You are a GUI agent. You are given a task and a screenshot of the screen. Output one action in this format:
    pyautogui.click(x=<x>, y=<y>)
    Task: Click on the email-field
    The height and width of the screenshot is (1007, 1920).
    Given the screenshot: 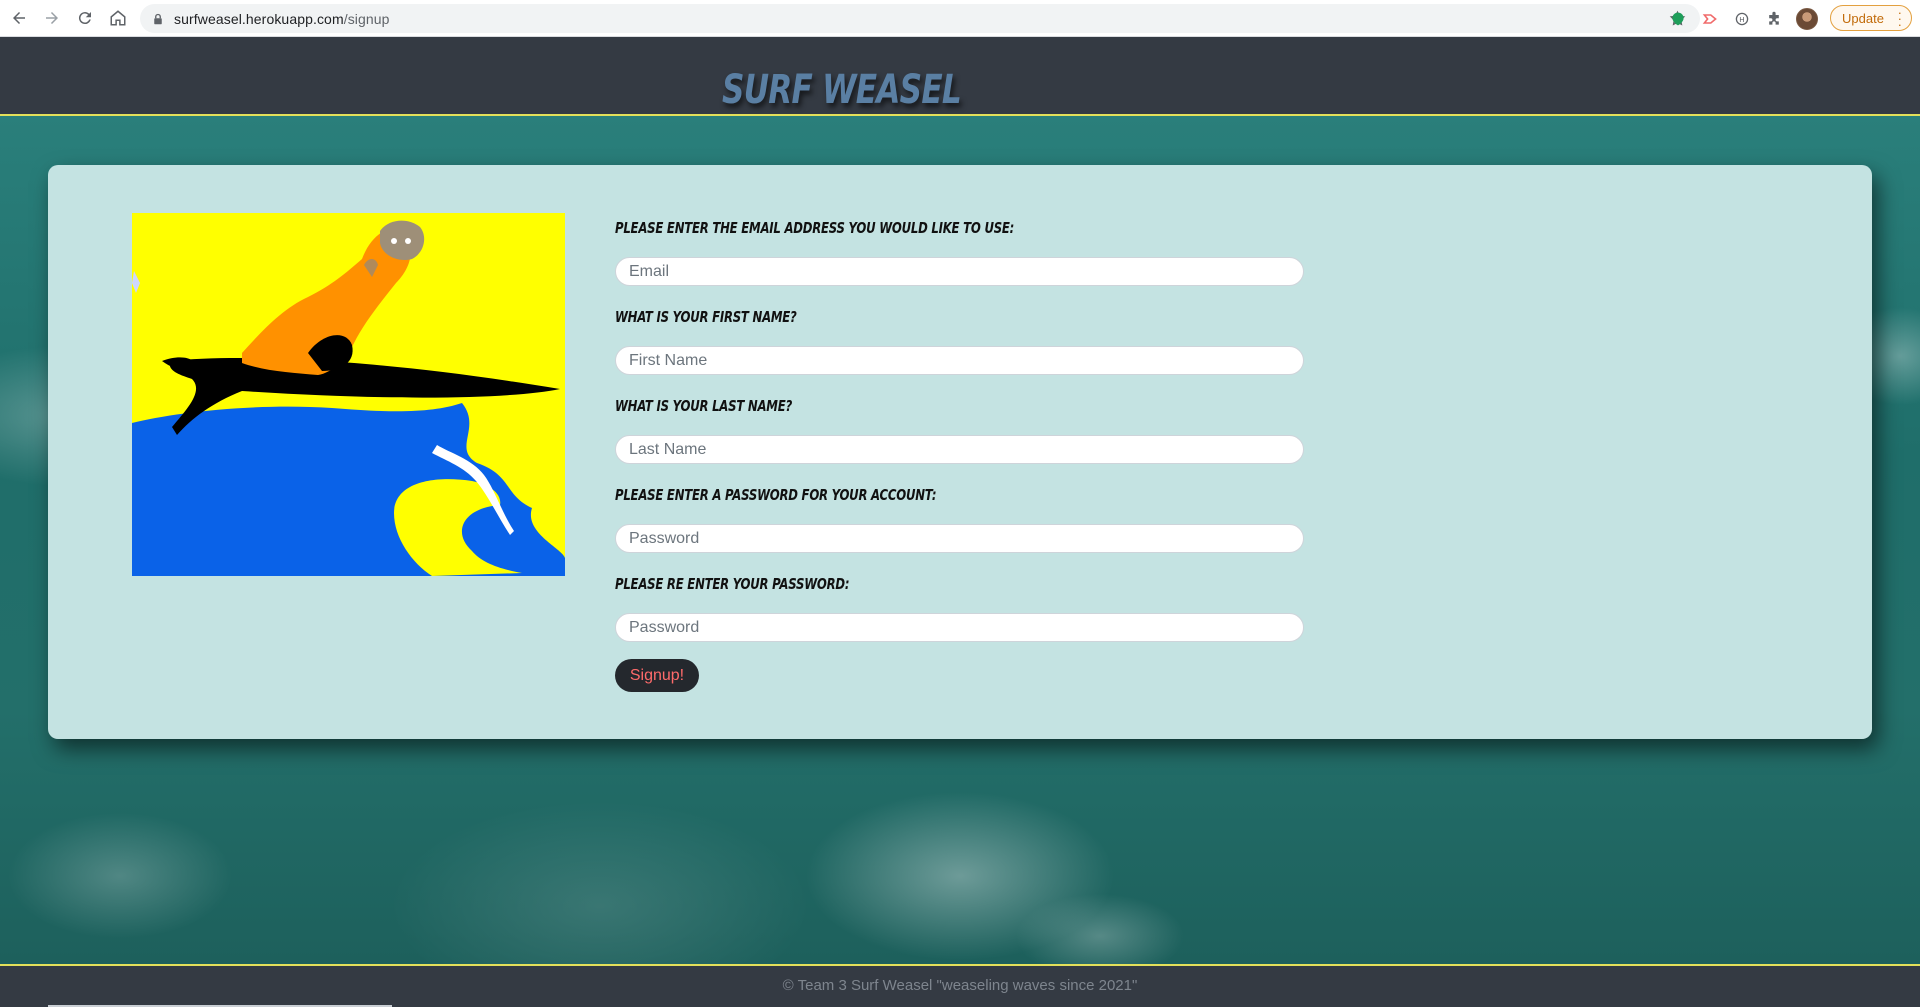 What is the action you would take?
    pyautogui.click(x=959, y=271)
    